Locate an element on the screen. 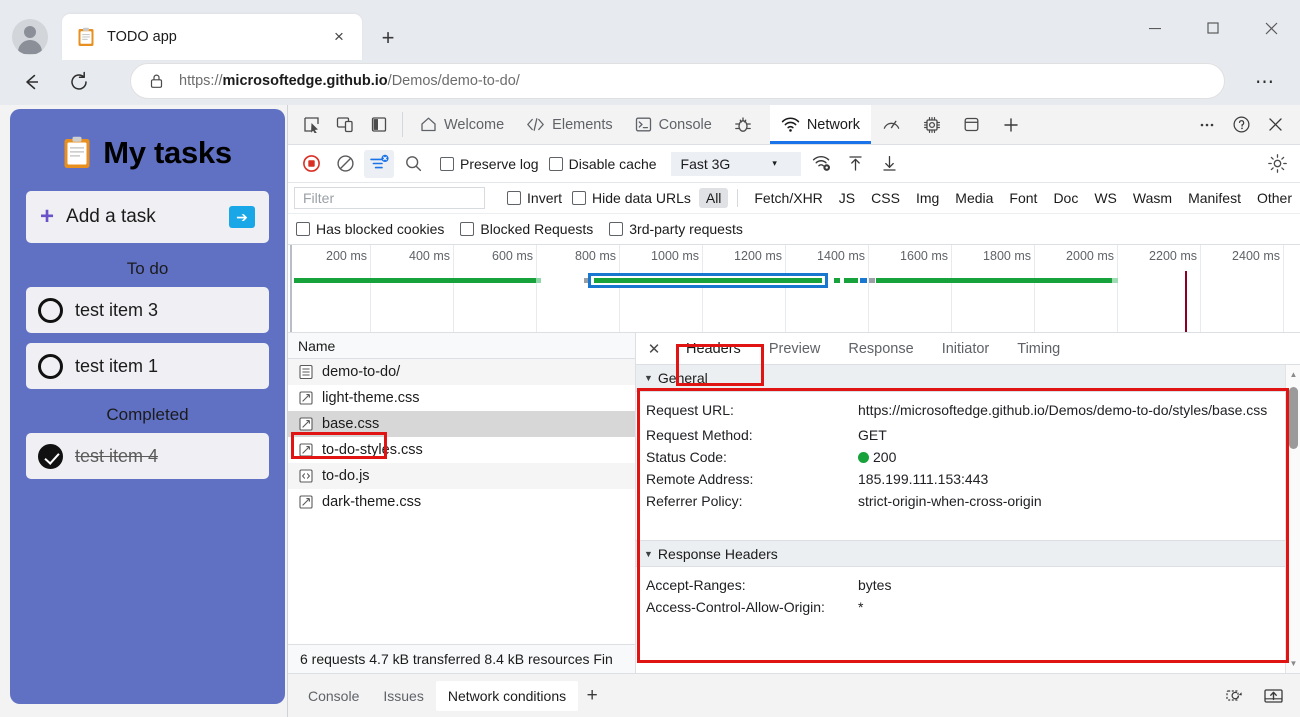 This screenshot has width=1300, height=717. resource-type-js: JS is located at coordinates (847, 198).